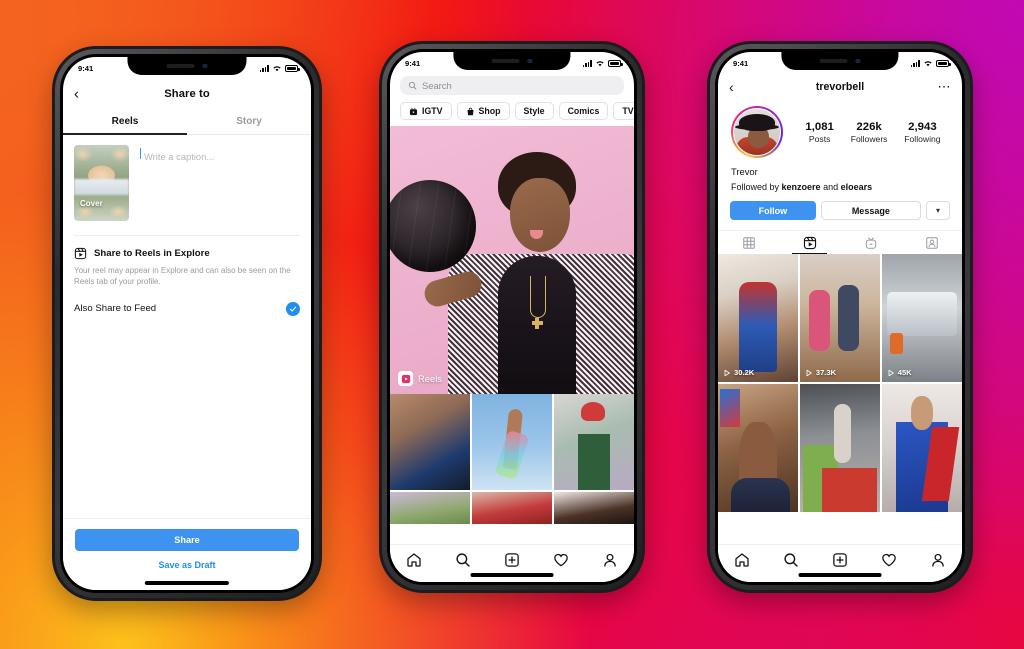  I want to click on profile-tab-grid, so click(748, 242).